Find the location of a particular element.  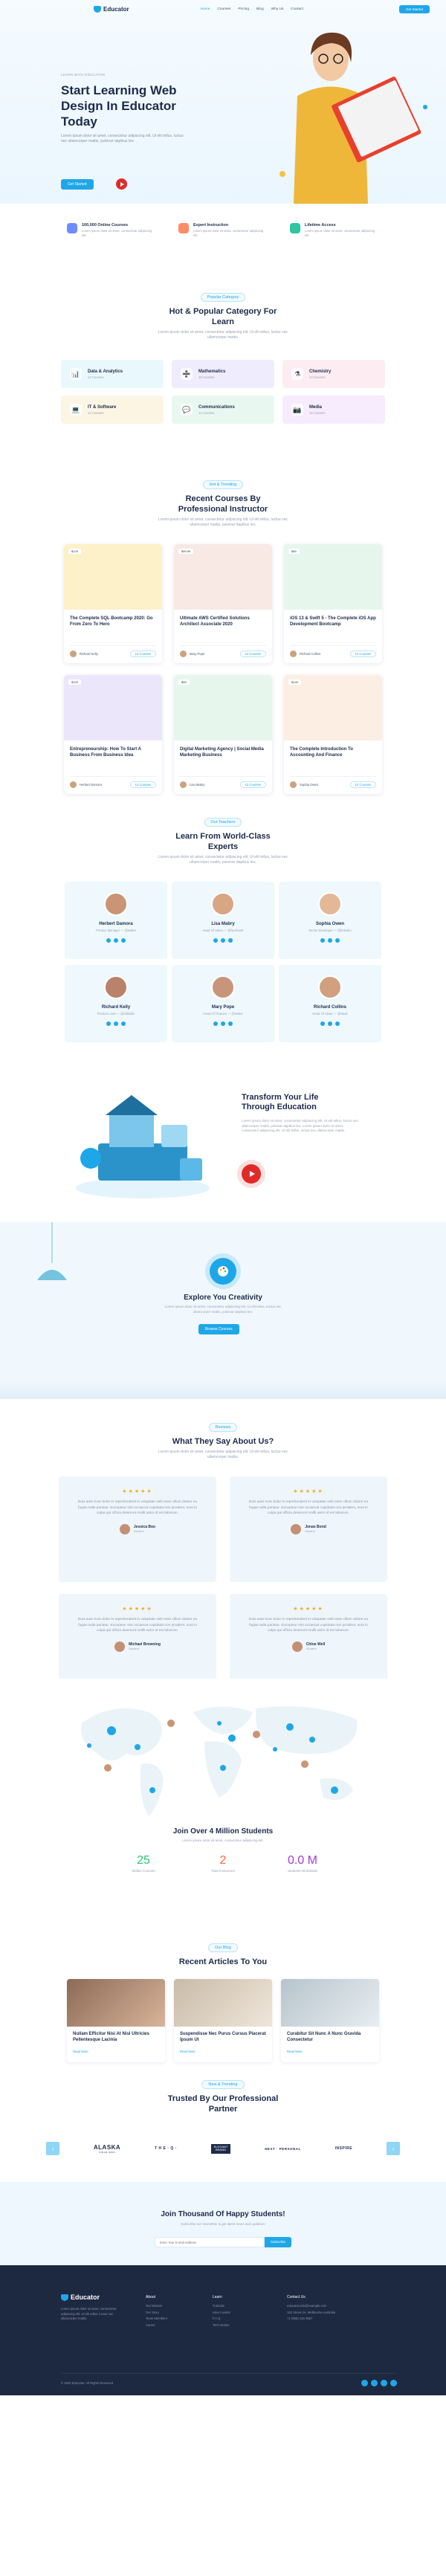

instructor-card: Mary Pope Head Of Finance — @twitter is located at coordinates (223, 1003).